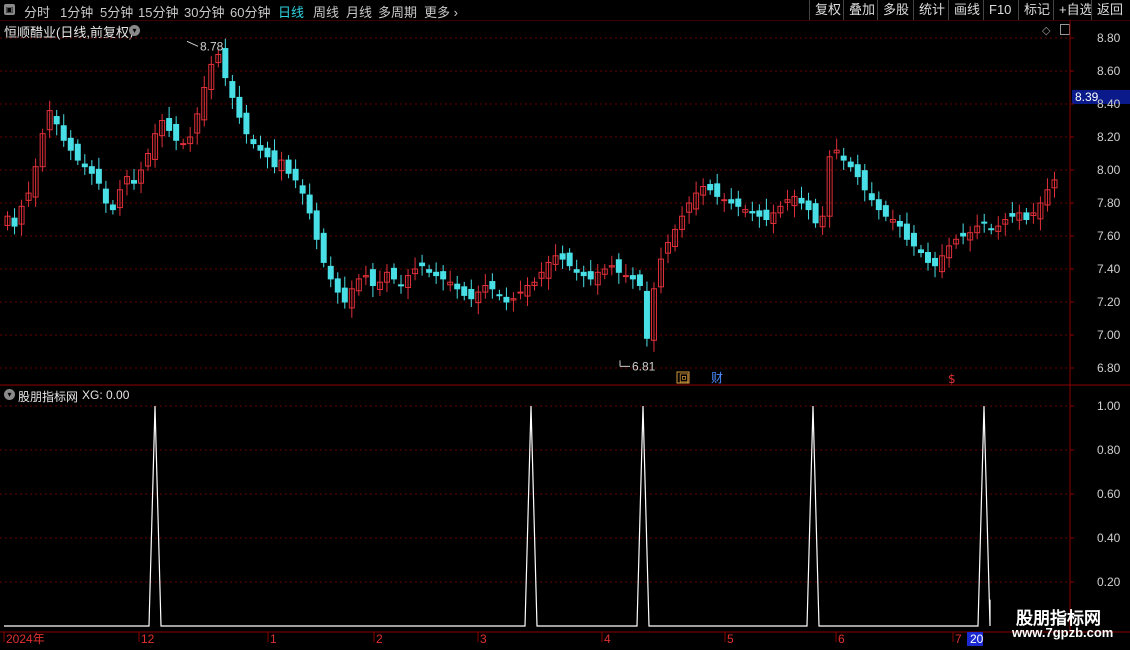 The image size is (1130, 650). I want to click on indicator-y-tick-label: 0.20, so click(1109, 582).